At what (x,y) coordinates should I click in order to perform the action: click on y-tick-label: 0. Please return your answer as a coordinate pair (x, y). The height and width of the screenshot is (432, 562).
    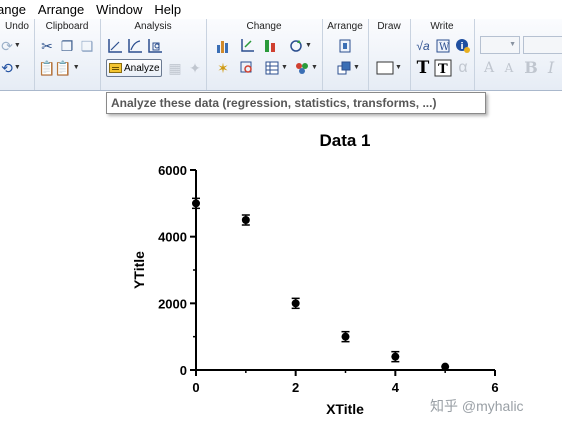
    Looking at the image, I should click on (183, 370).